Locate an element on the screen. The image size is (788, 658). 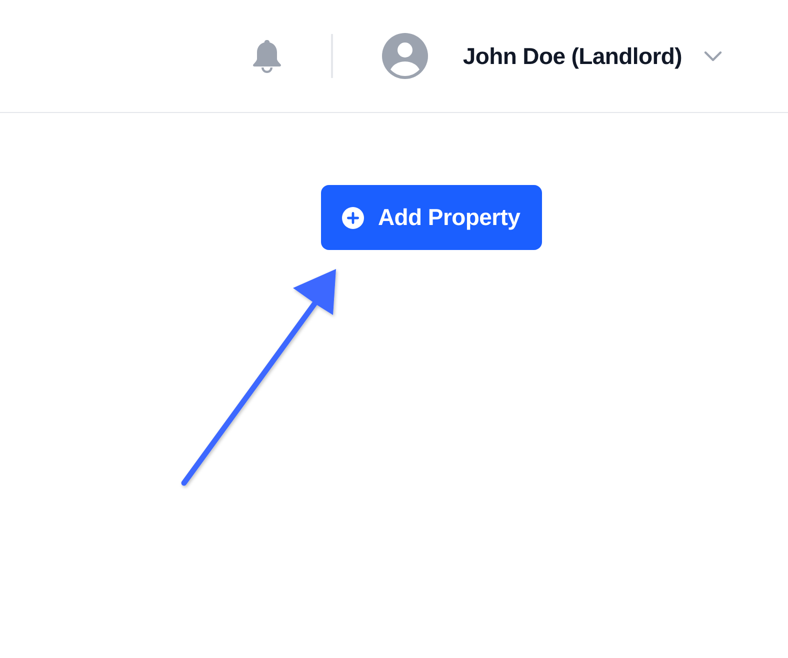
add-property-button: Add Property is located at coordinates (431, 217).